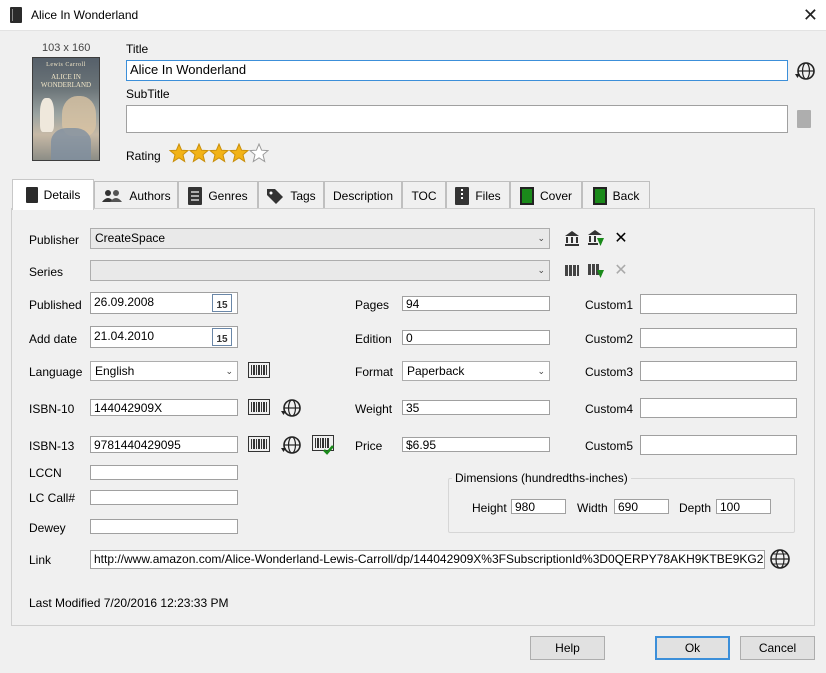 The image size is (826, 673). Describe the element at coordinates (164, 497) in the screenshot. I see `lccall-input` at that location.